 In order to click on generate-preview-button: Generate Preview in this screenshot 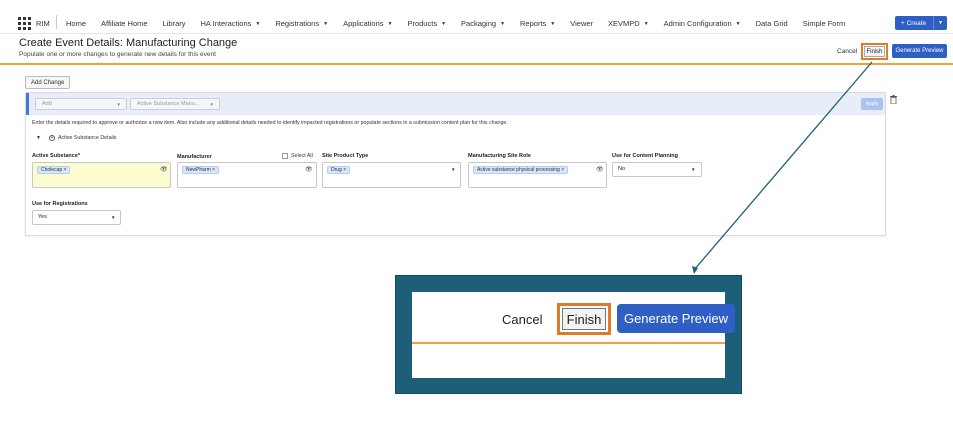, I will do `click(919, 51)`.